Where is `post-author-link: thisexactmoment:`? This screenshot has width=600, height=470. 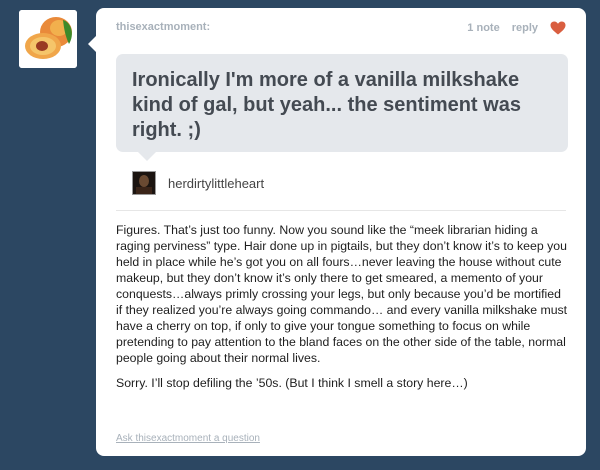 post-author-link: thisexactmoment: is located at coordinates (163, 27).